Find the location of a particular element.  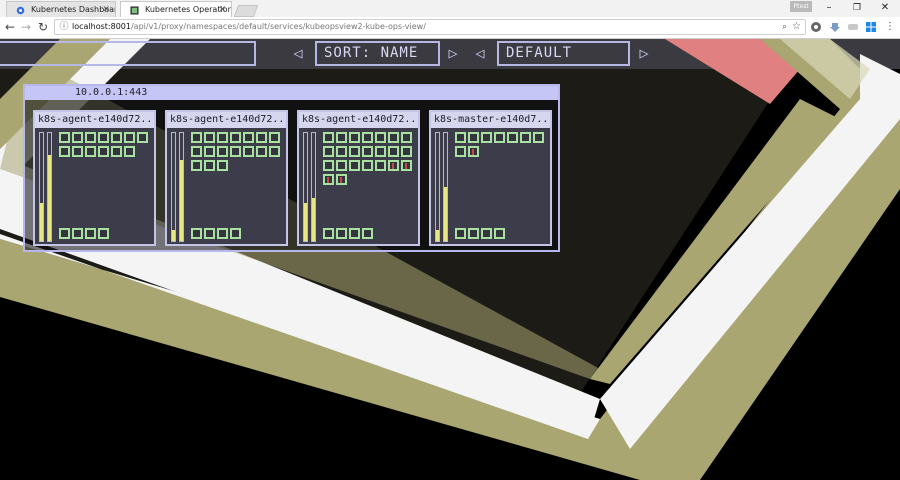

close-tab-icon: ✕ is located at coordinates (222, 9).